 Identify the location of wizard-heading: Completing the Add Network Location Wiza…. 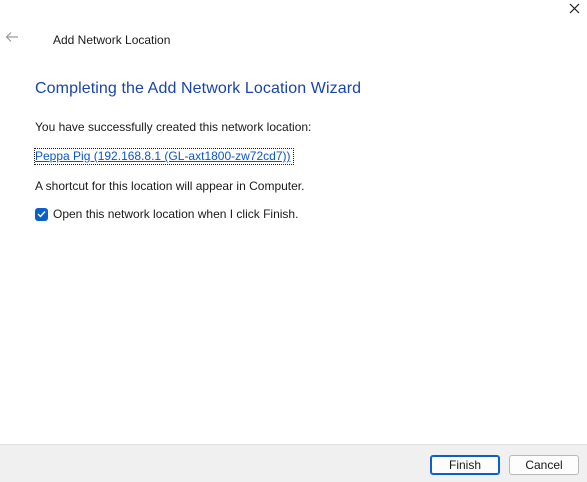
(198, 88).